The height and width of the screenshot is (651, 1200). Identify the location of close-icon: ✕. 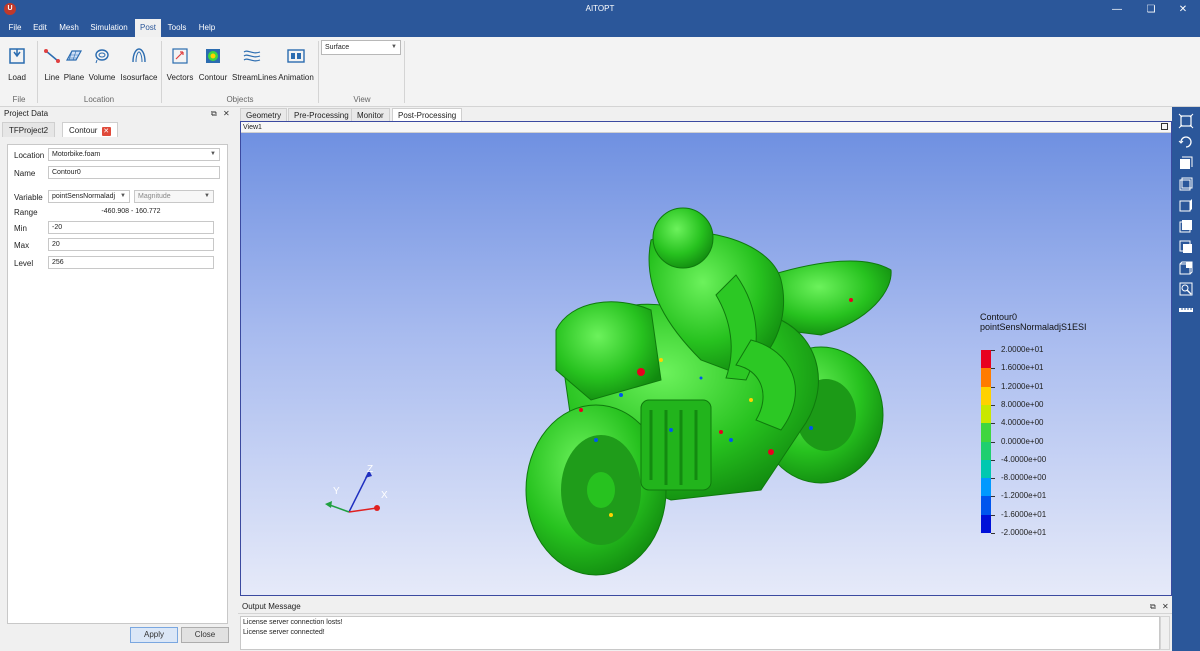
(1183, 9).